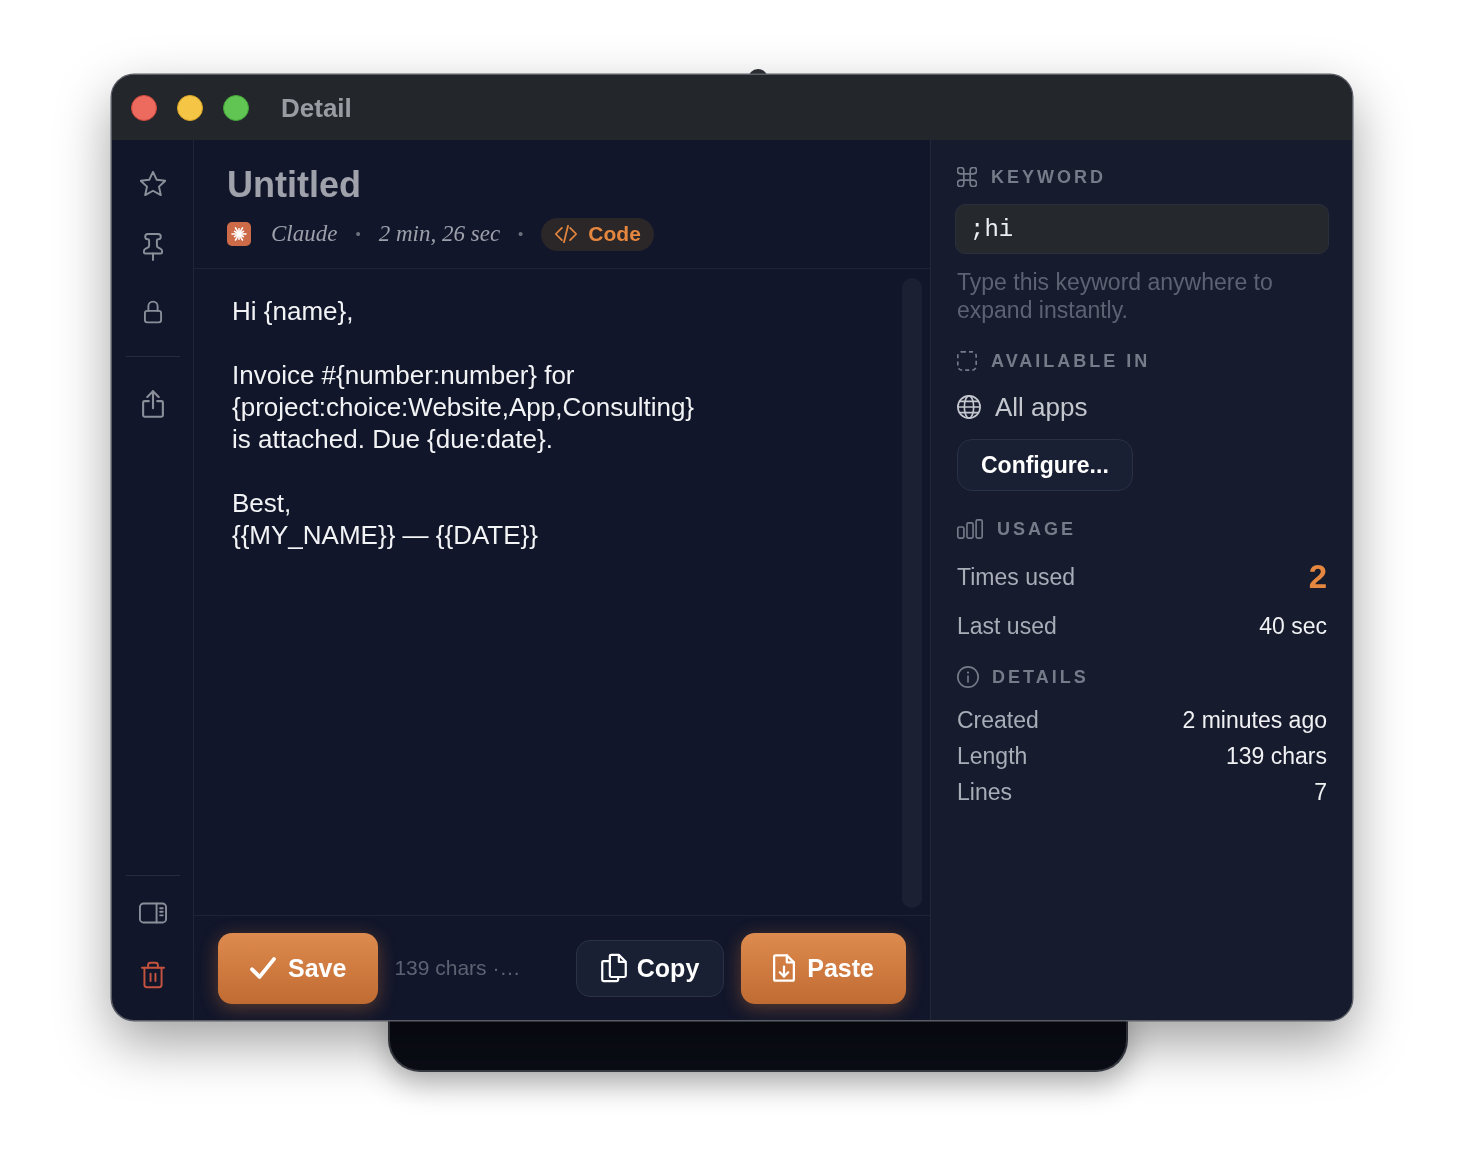 The image size is (1464, 1168). What do you see at coordinates (294, 185) in the screenshot?
I see `snippet-title: Untitled` at bounding box center [294, 185].